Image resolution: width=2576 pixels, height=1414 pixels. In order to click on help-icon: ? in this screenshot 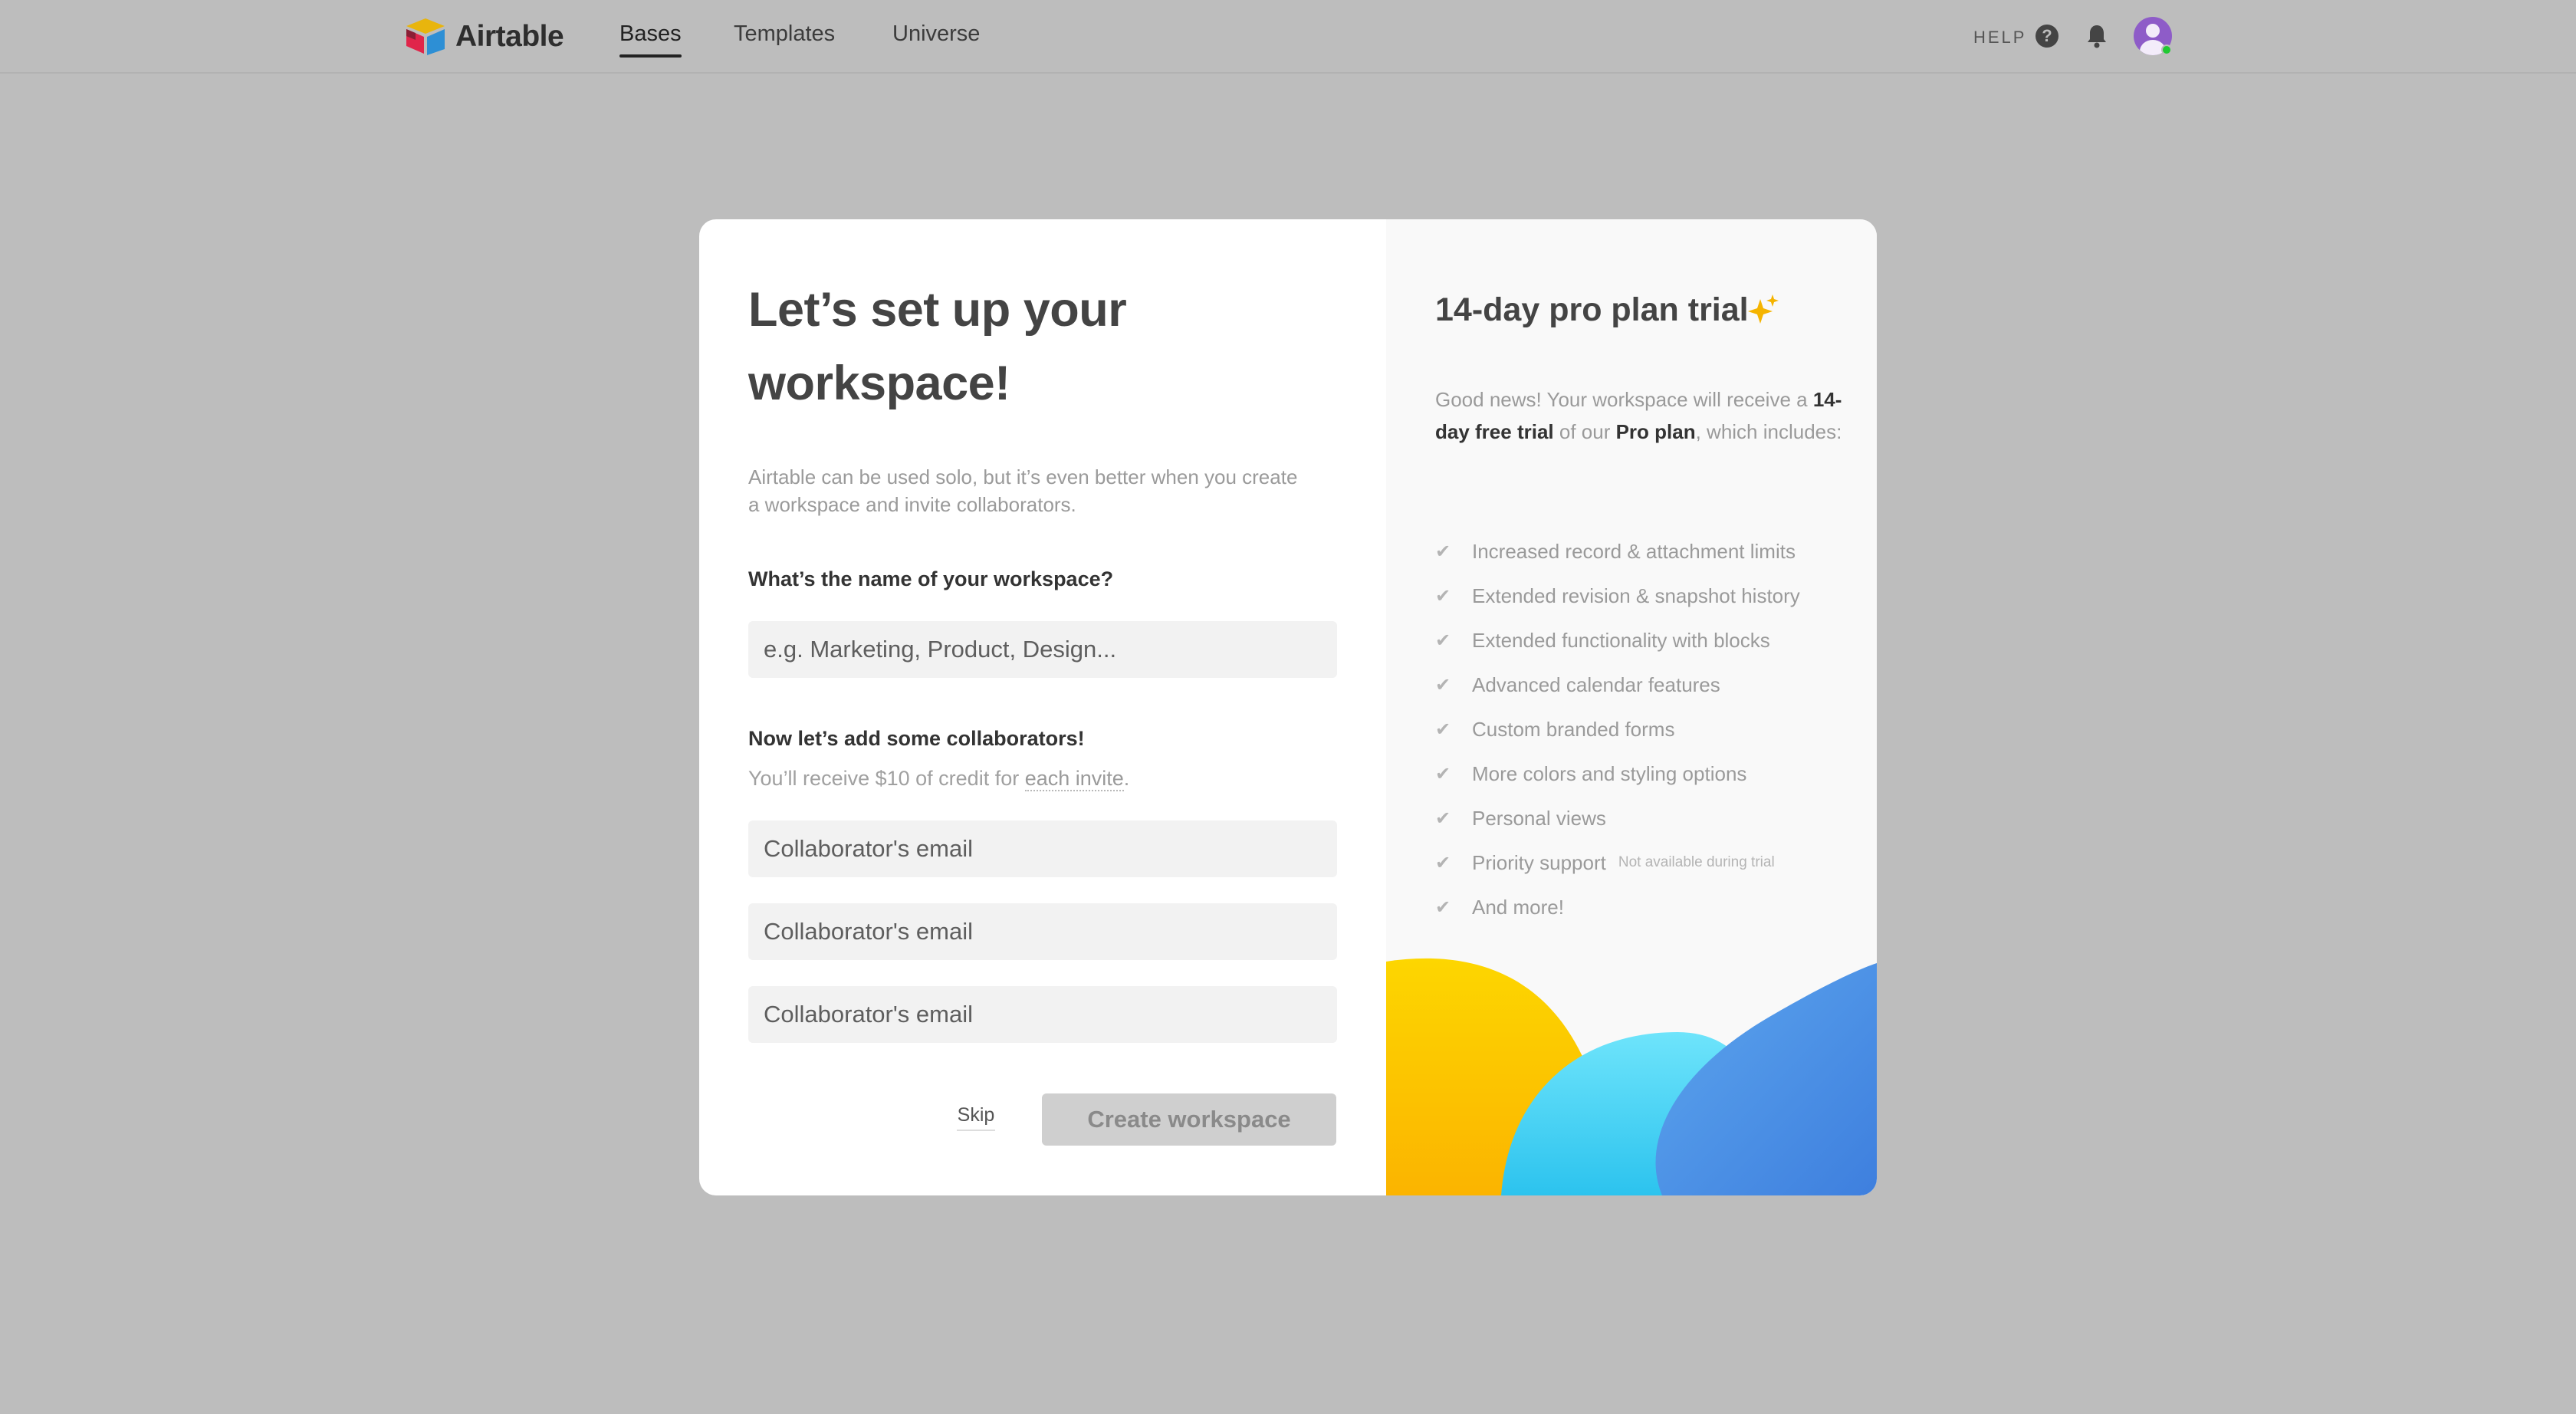, I will do `click(2047, 36)`.